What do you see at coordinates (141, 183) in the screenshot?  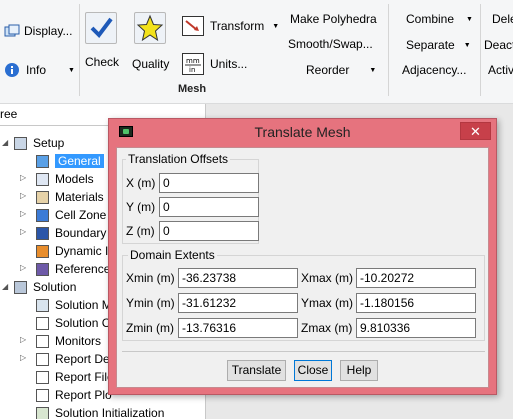 I see `x-label: X (m)` at bounding box center [141, 183].